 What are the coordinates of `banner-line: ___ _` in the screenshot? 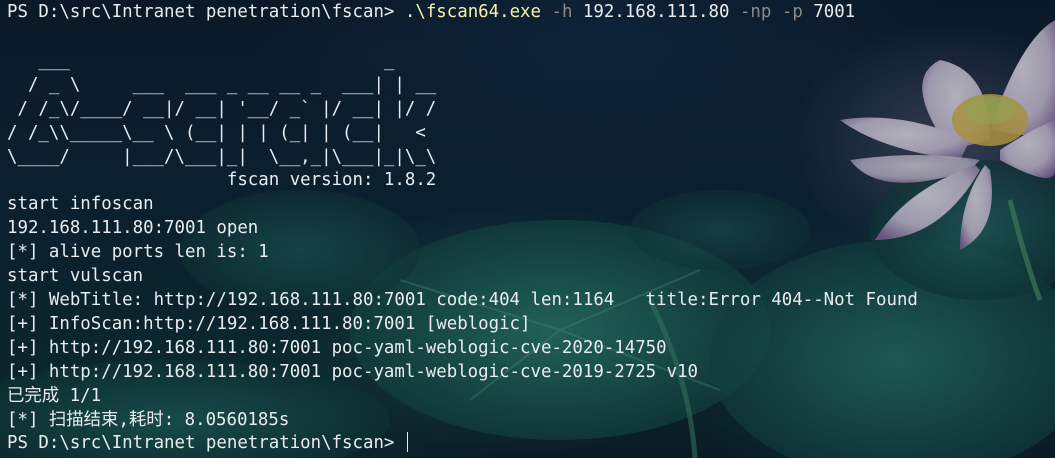 It's located at (222, 61).